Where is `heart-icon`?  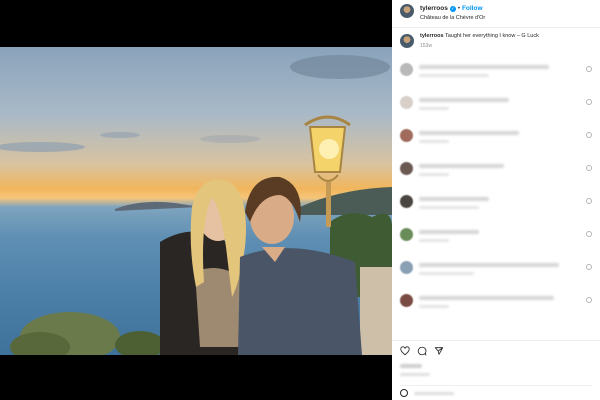 heart-icon is located at coordinates (405, 351).